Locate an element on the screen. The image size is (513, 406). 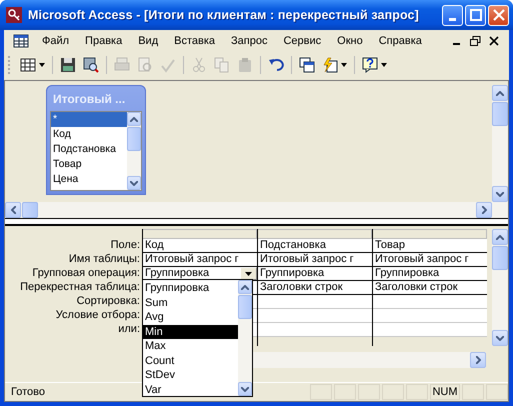
undo-icon is located at coordinates (276, 65).